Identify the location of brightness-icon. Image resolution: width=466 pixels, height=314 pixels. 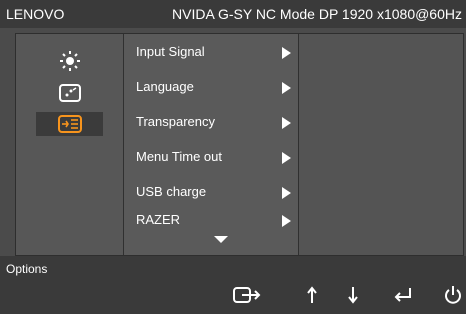
(69, 61).